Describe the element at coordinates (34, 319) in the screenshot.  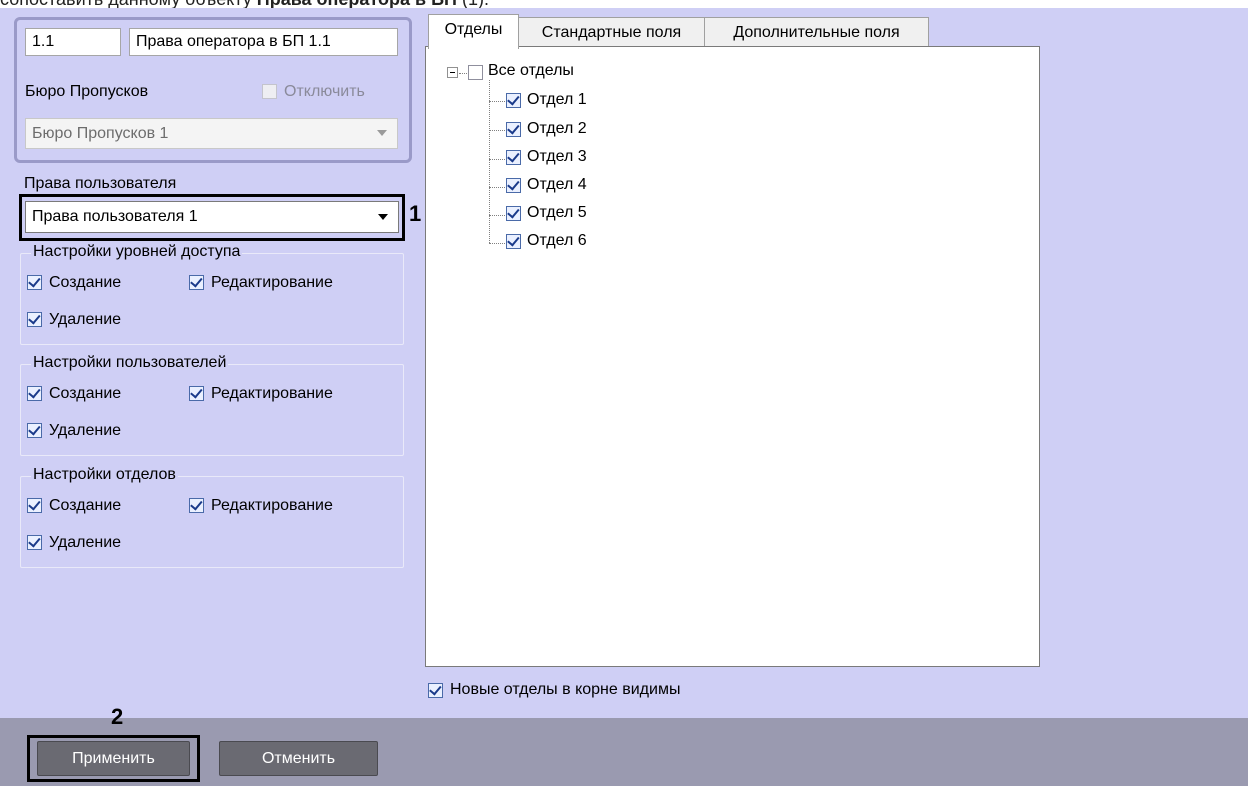
I see `access-delete-checkbox` at that location.